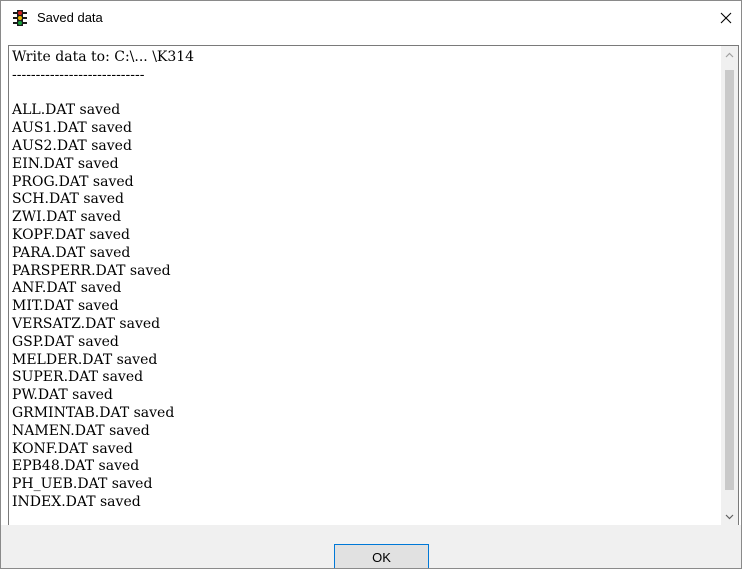 This screenshot has height=569, width=742. I want to click on dialog-footer: OK, so click(371, 546).